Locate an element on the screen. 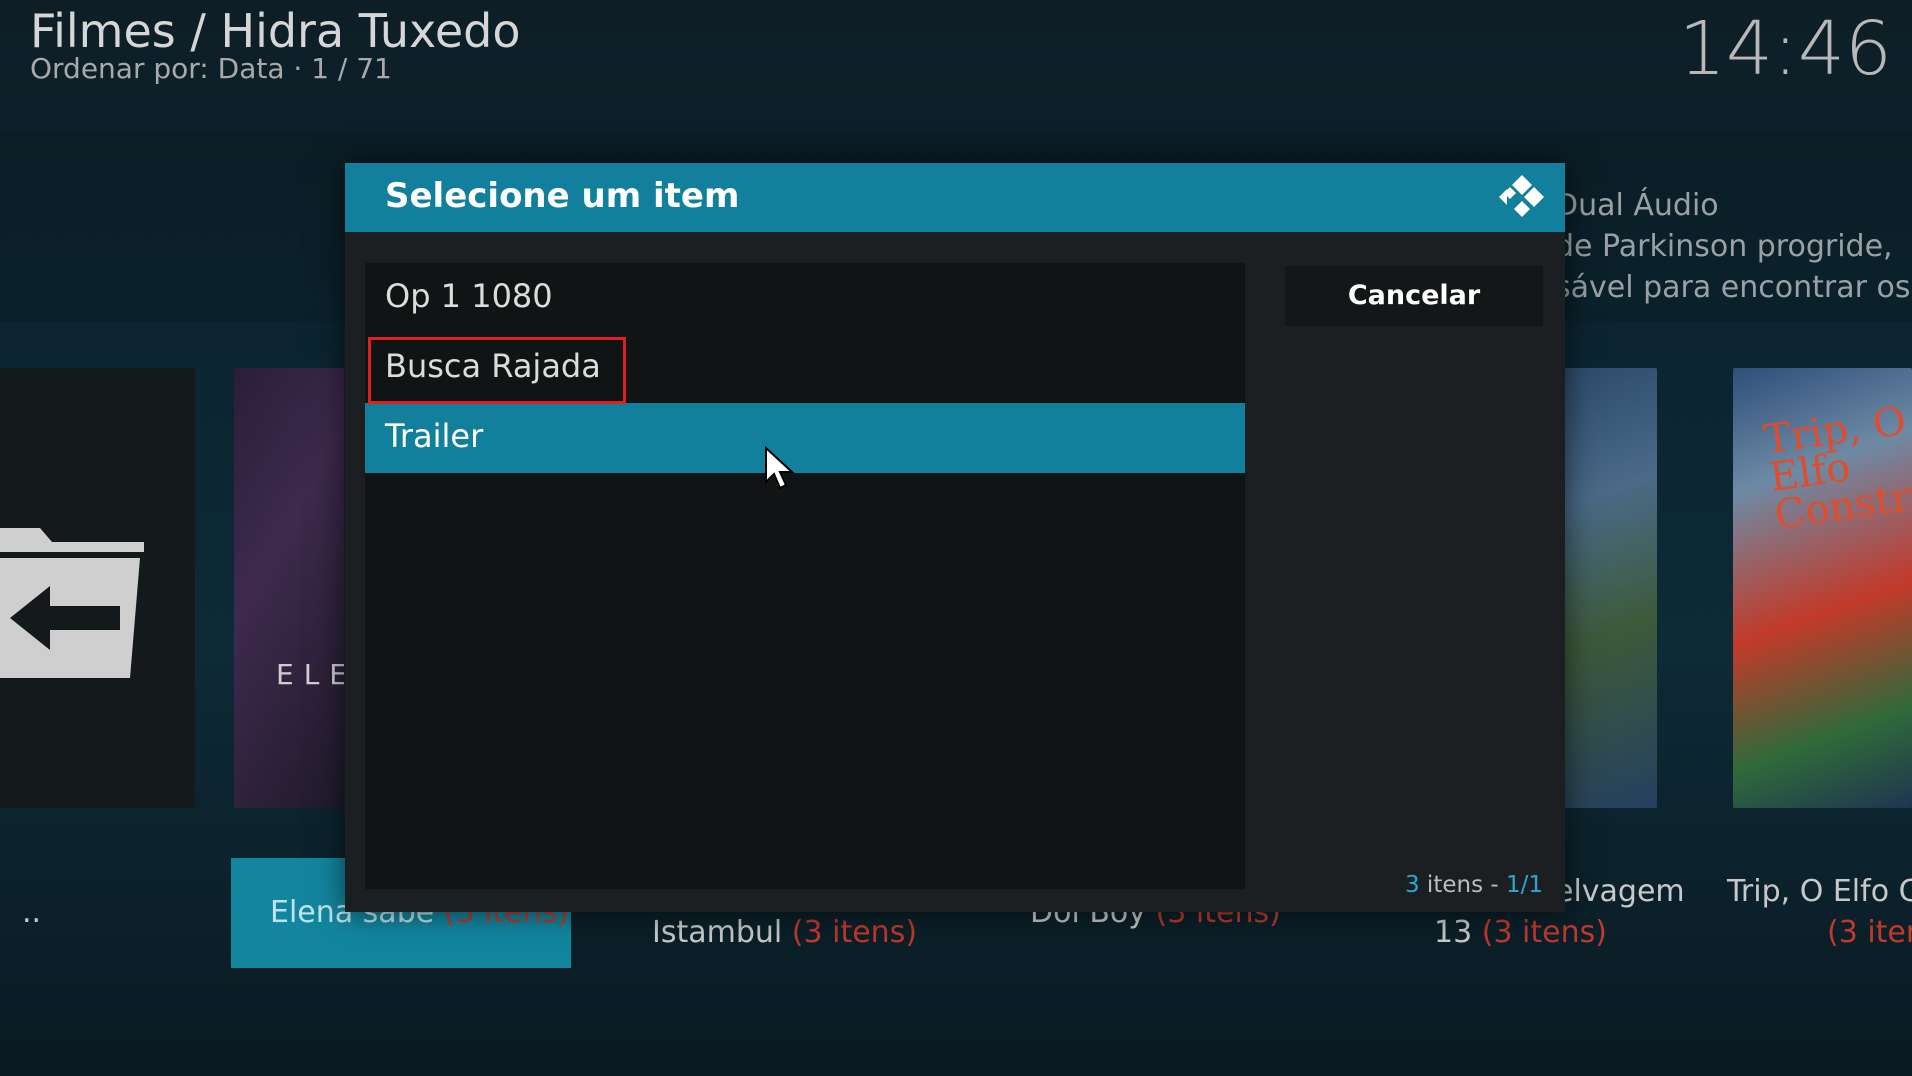 The height and width of the screenshot is (1076, 1912). dialog-header: Selecione um item is located at coordinates (955, 197).